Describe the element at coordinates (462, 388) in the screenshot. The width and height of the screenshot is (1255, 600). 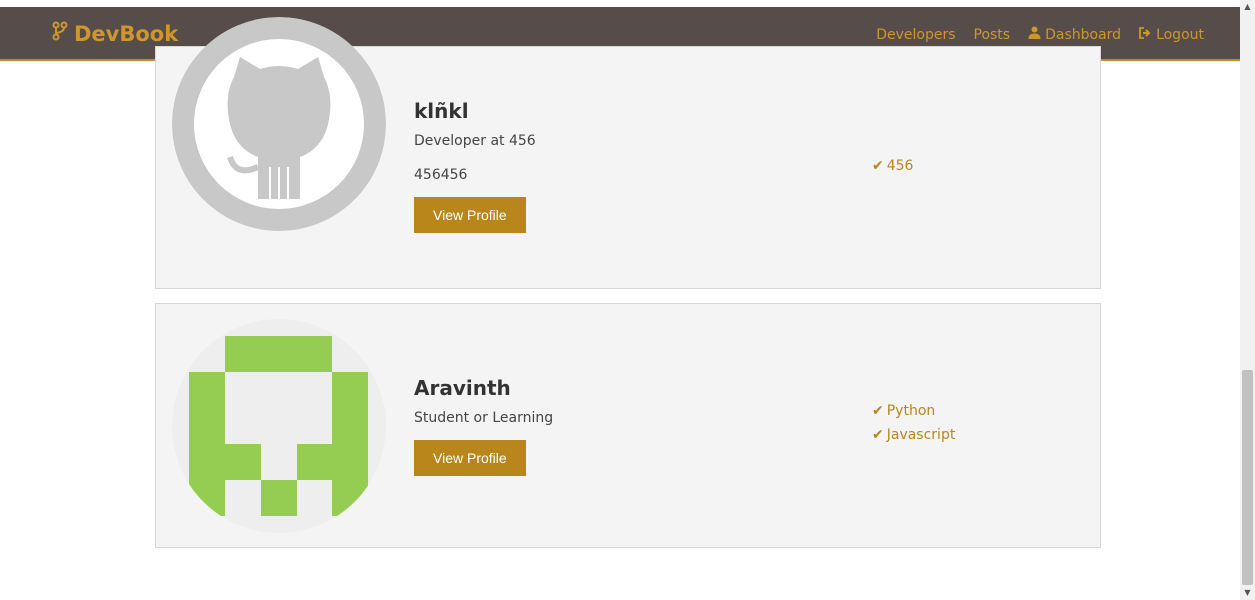
I see `profile-name: Aravinth` at that location.